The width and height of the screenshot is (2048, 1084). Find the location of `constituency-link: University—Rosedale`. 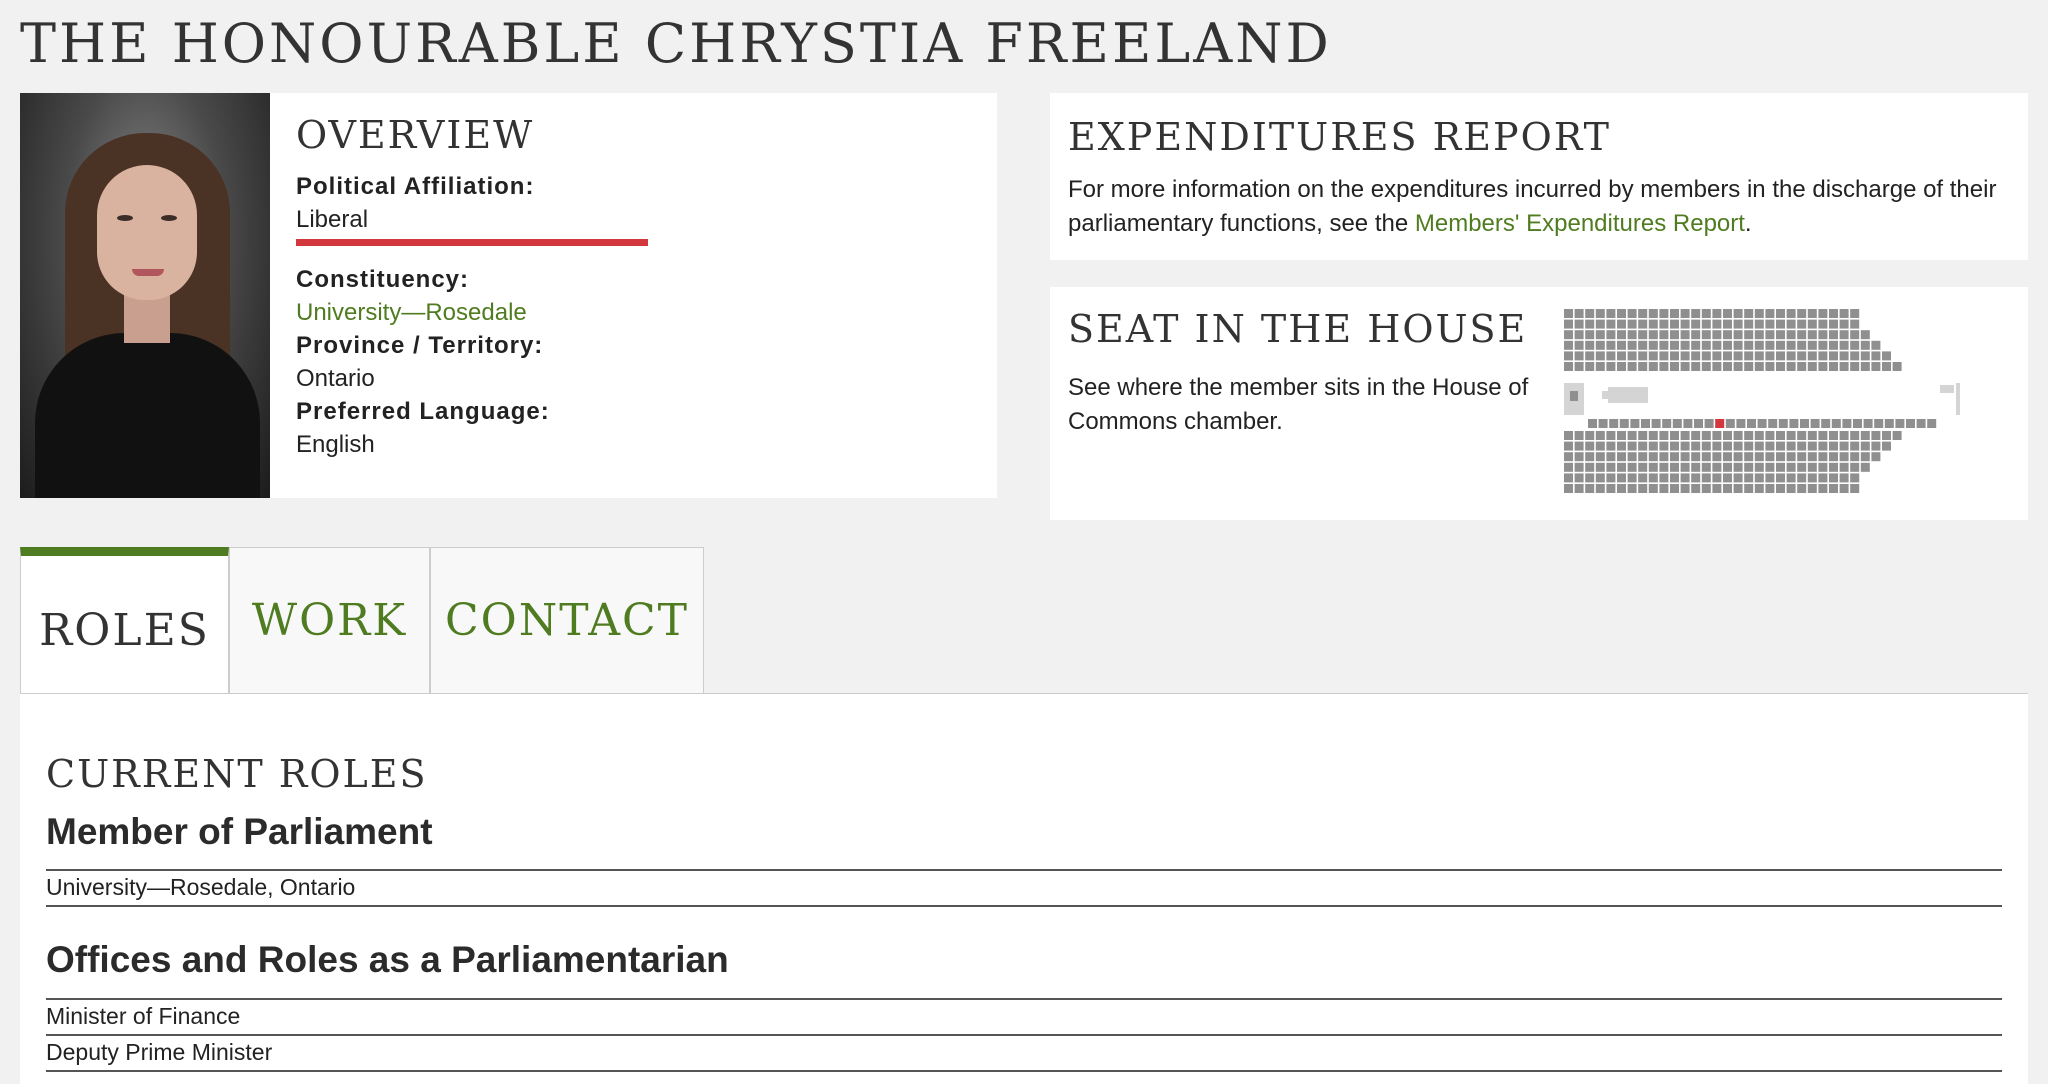

constituency-link: University—Rosedale is located at coordinates (472, 313).